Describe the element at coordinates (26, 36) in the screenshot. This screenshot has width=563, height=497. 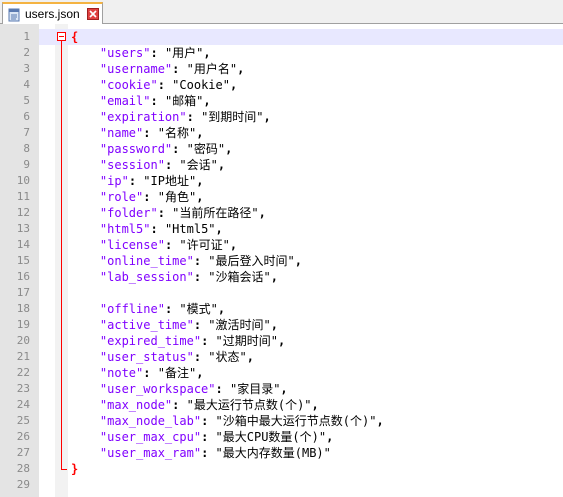
I see `line-number: 1` at that location.